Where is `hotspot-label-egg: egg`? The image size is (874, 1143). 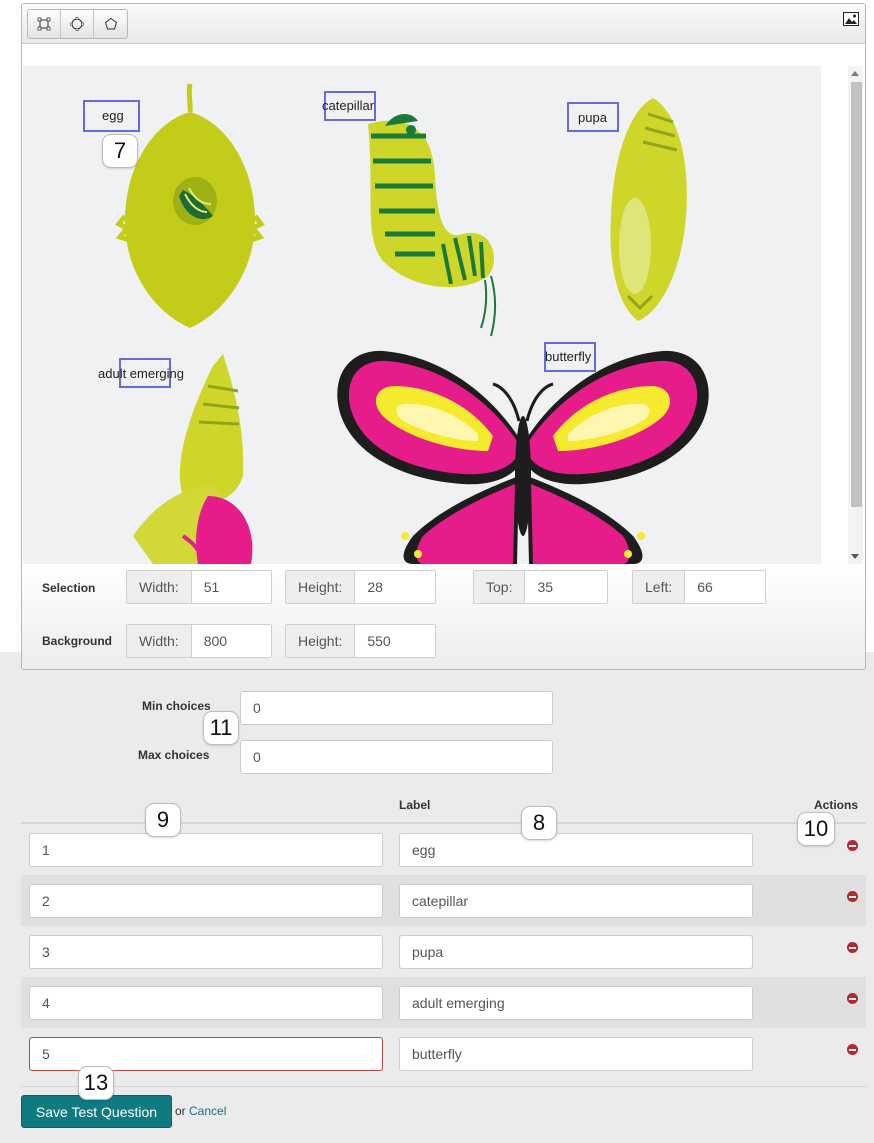
hotspot-label-egg: egg is located at coordinates (113, 115).